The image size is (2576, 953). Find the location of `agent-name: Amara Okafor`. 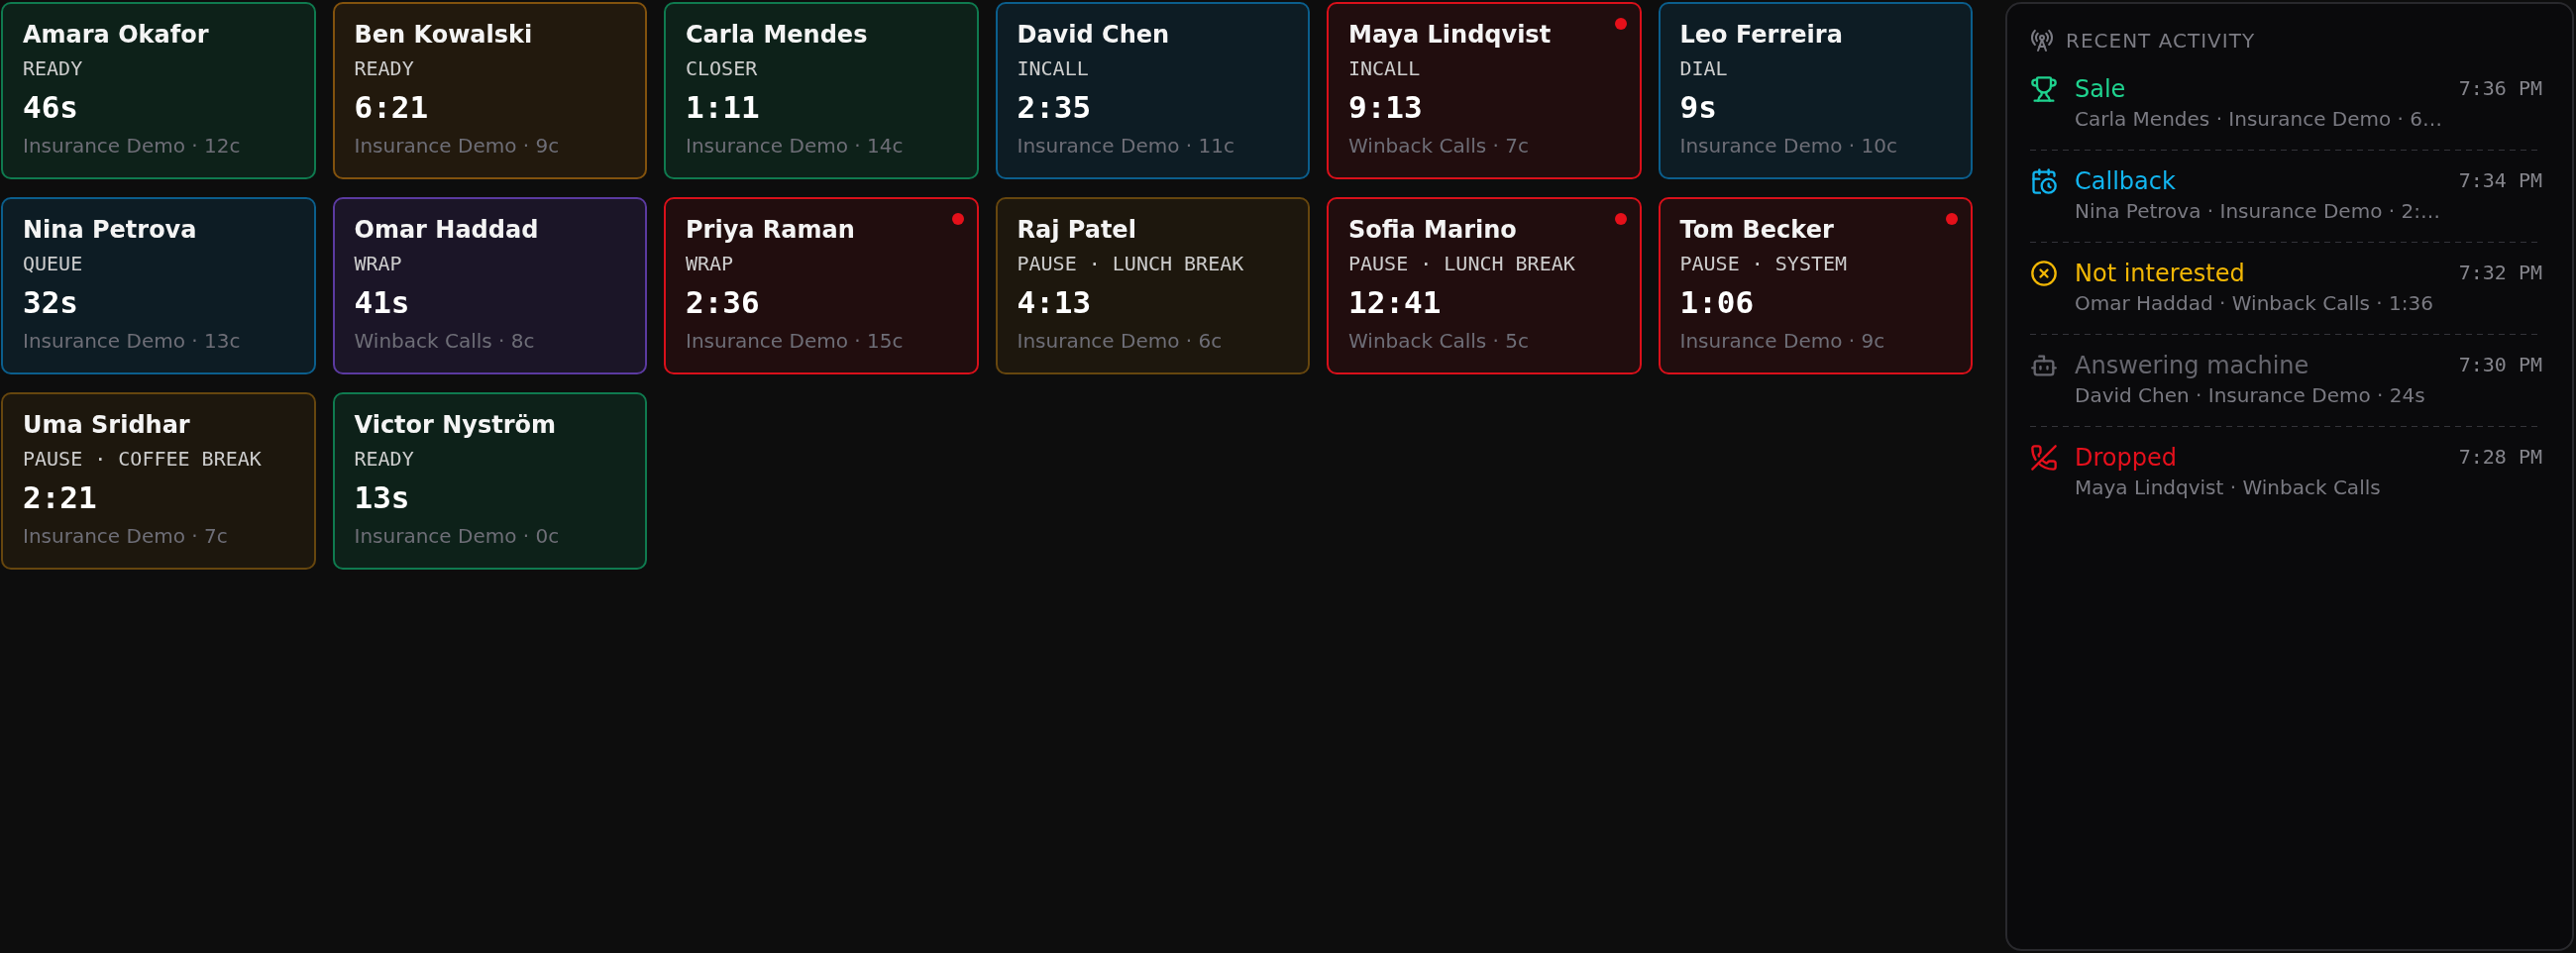

agent-name: Amara Okafor is located at coordinates (116, 35).